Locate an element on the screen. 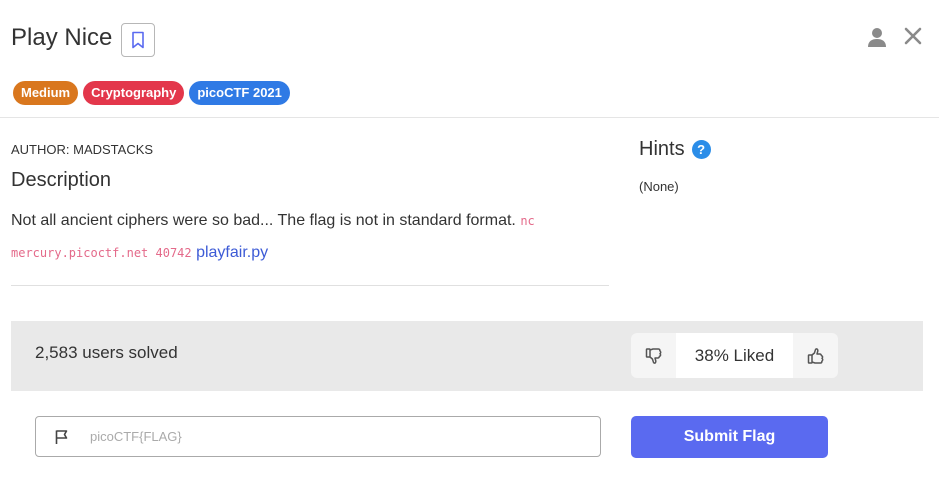 This screenshot has width=939, height=491. thumbs-down-icon is located at coordinates (653, 355).